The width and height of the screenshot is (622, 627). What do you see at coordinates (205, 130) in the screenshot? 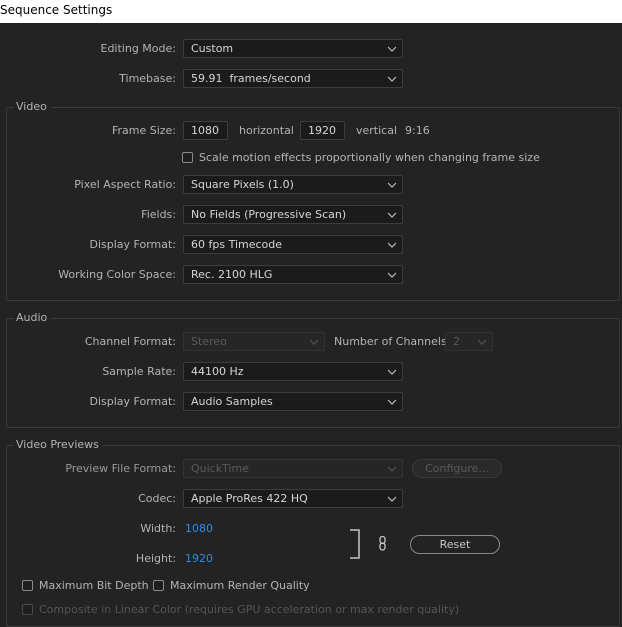
I see `frame-width-field: 1080` at bounding box center [205, 130].